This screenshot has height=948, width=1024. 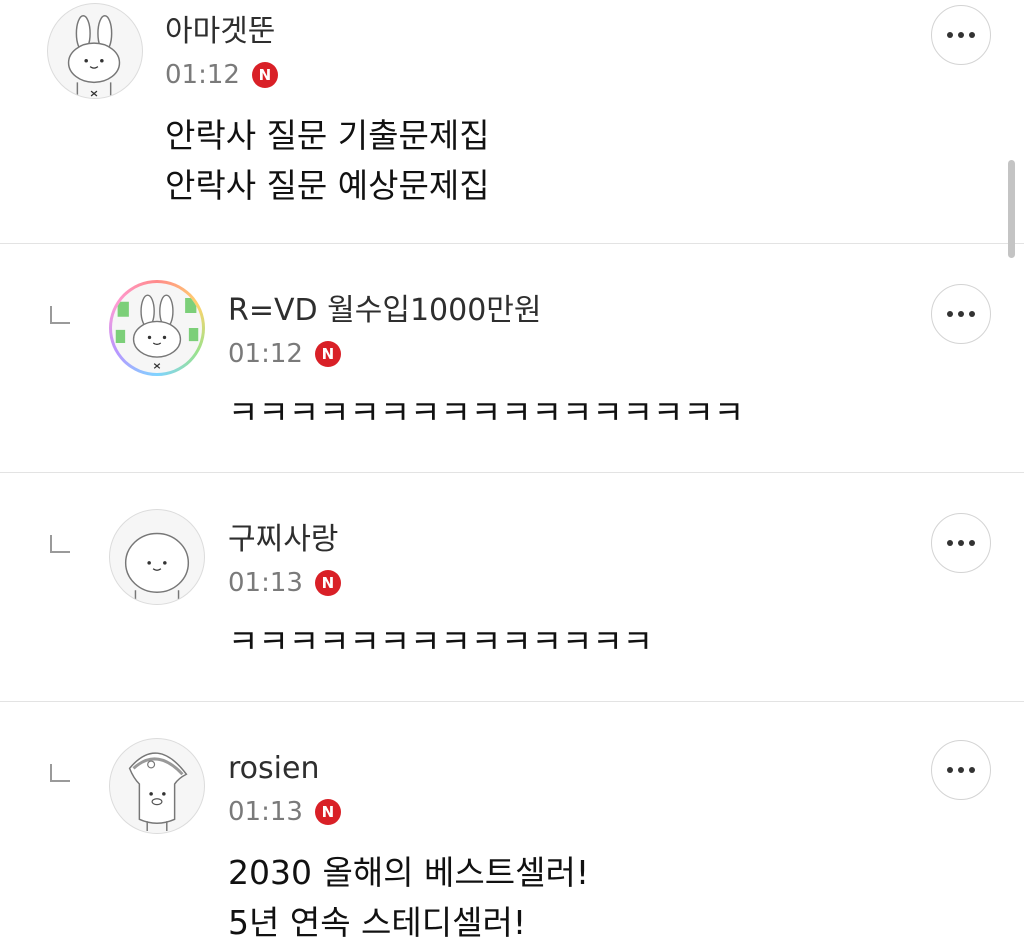 I want to click on nickname: 아마겟뚠, so click(x=220, y=32).